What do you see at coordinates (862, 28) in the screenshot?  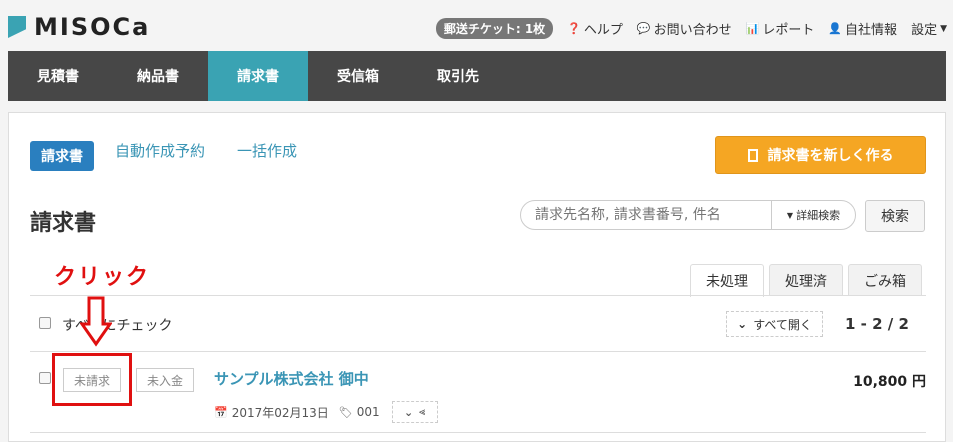 I see `company-info-link: 👤 自社情報` at bounding box center [862, 28].